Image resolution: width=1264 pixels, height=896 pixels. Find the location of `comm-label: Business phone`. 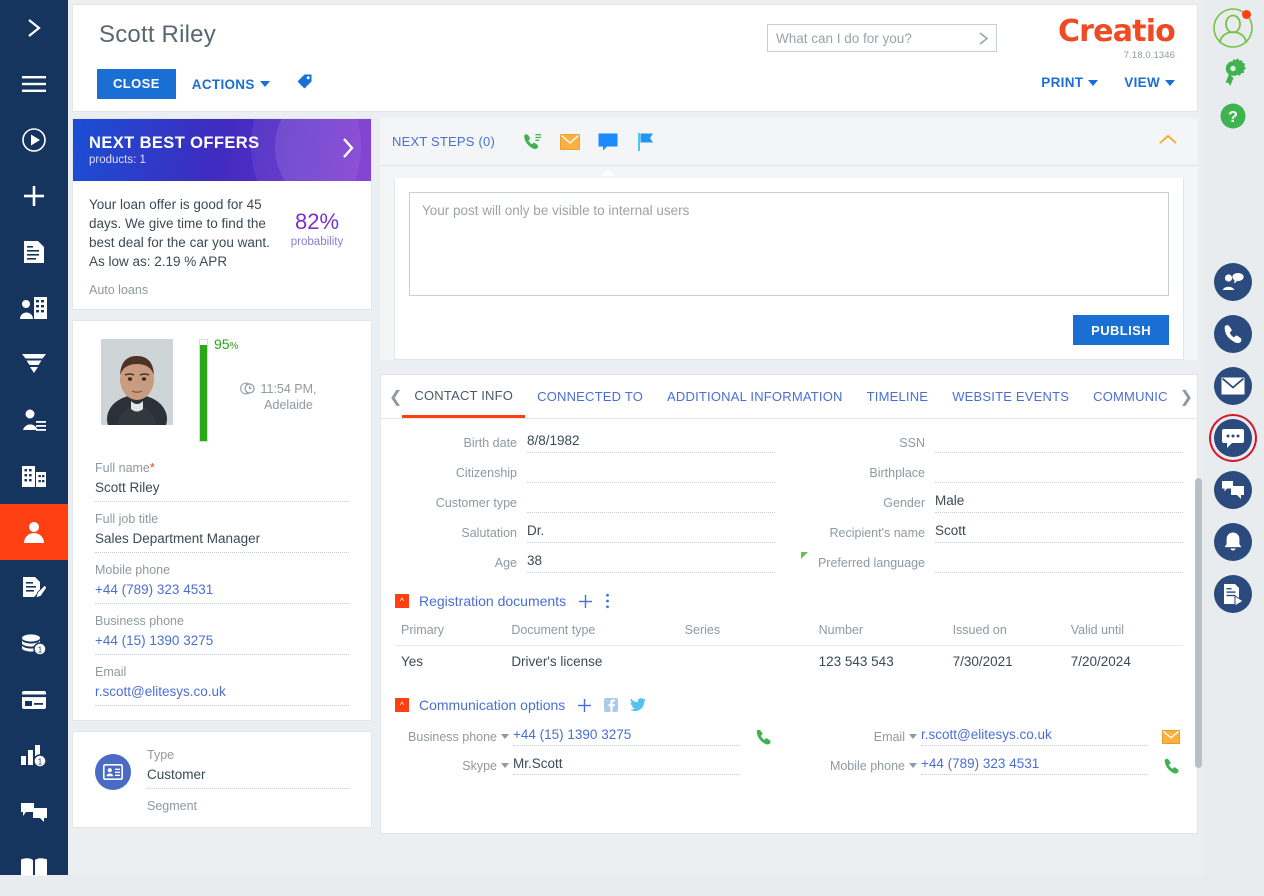

comm-label: Business phone is located at coordinates (454, 737).